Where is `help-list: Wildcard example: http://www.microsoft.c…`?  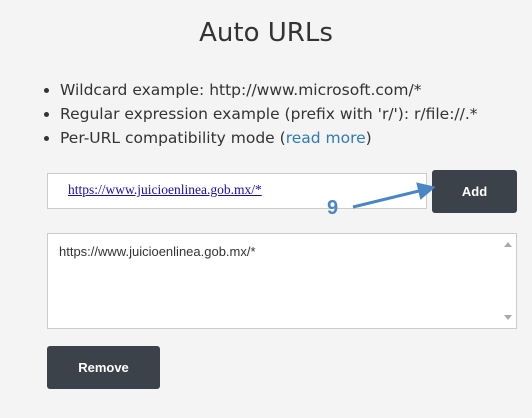
help-list: Wildcard example: http://www.microsoft.c… is located at coordinates (254, 114).